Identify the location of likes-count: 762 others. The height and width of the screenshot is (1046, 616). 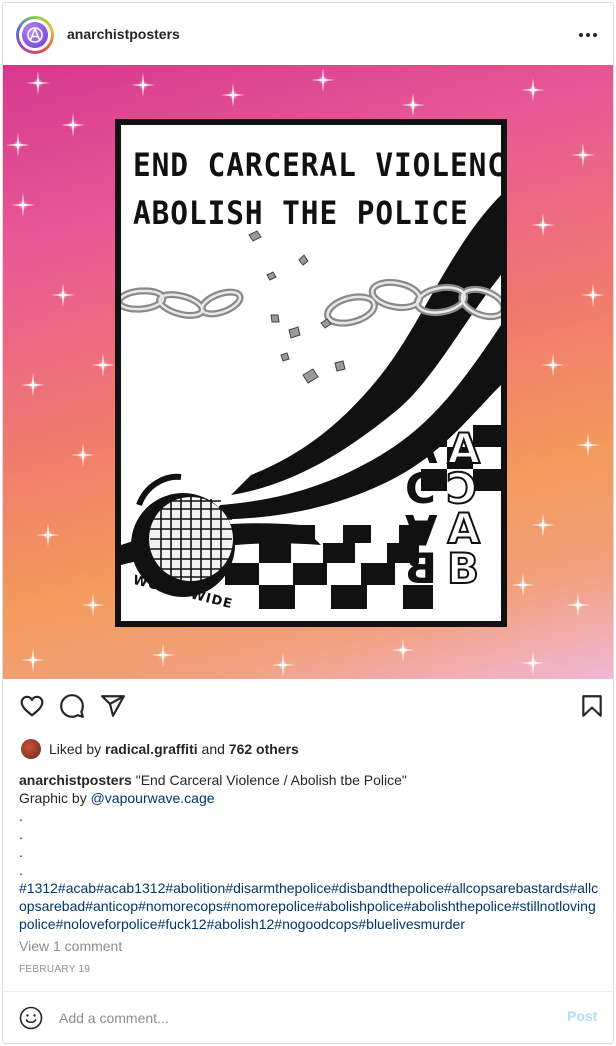
(264, 749).